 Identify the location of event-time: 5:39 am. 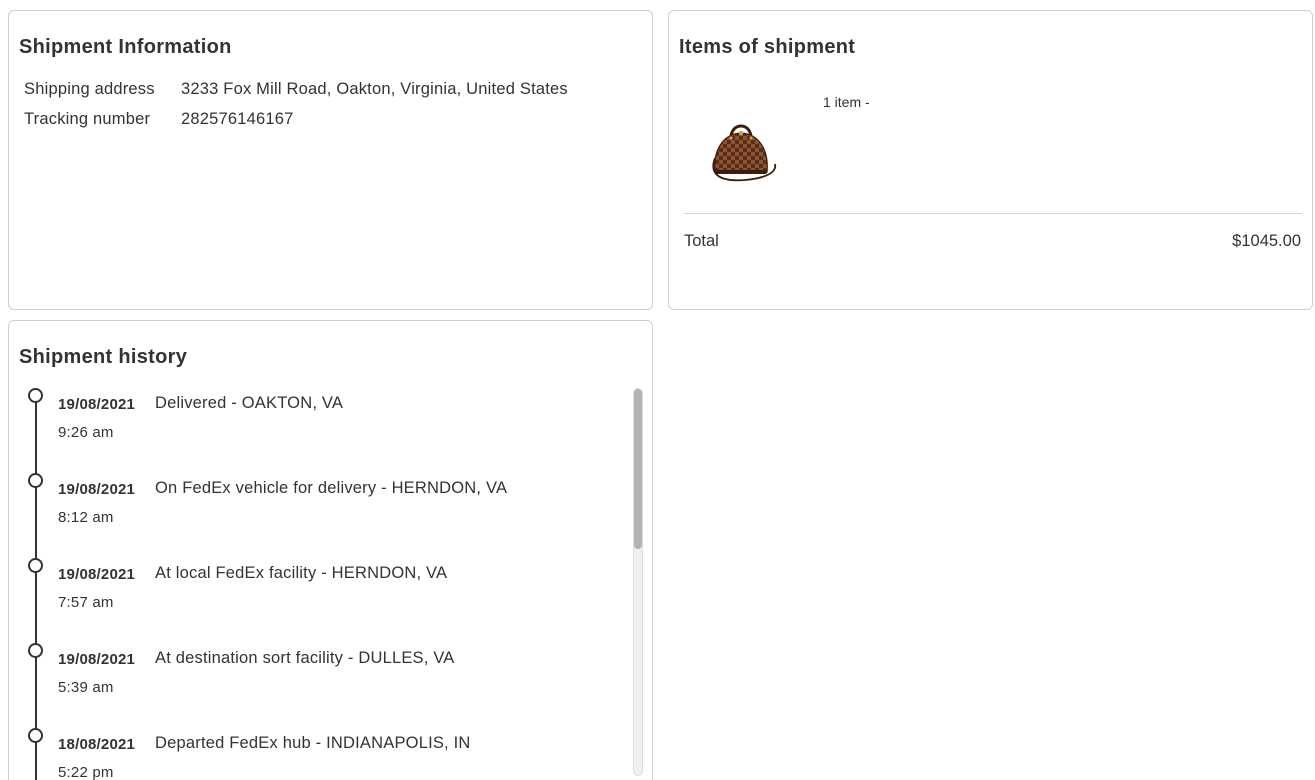
(86, 687).